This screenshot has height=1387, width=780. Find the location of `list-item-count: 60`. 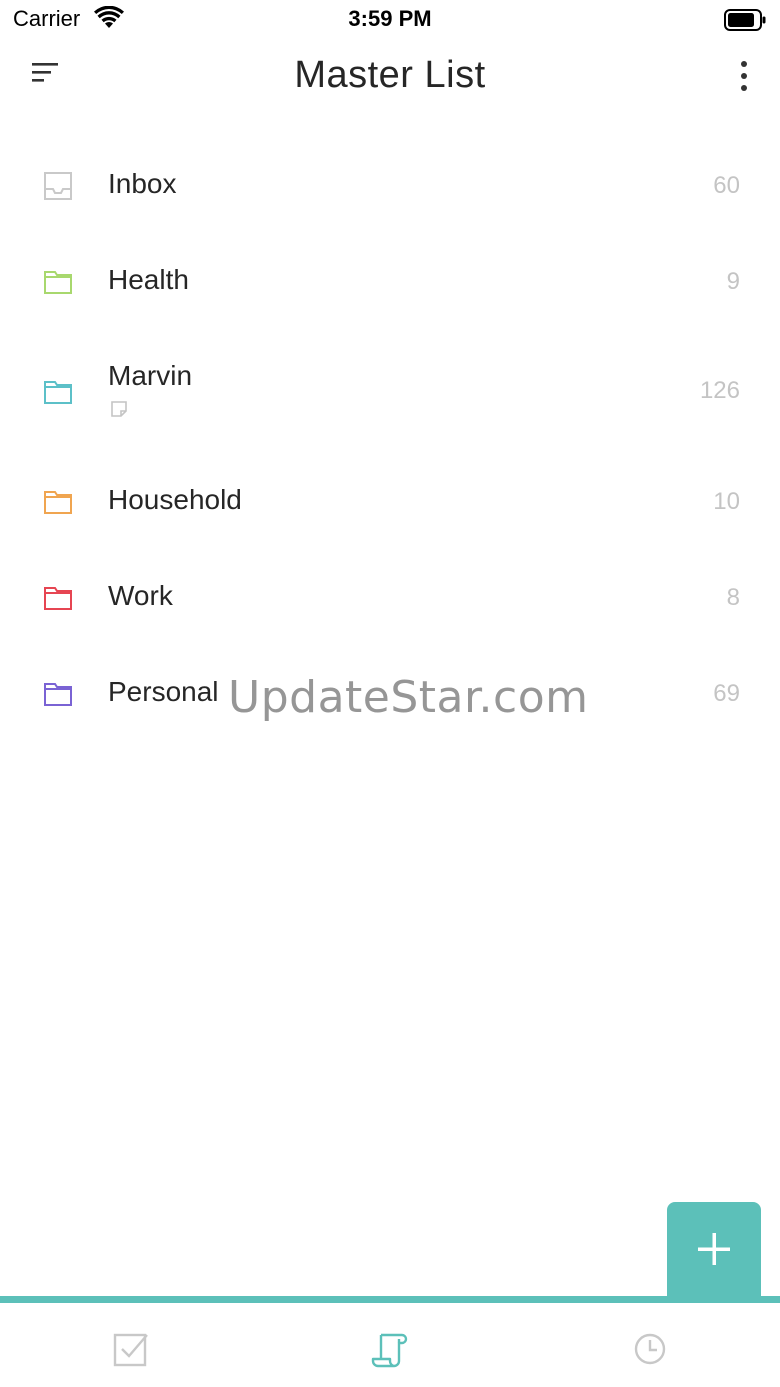

list-item-count: 60 is located at coordinates (726, 185).